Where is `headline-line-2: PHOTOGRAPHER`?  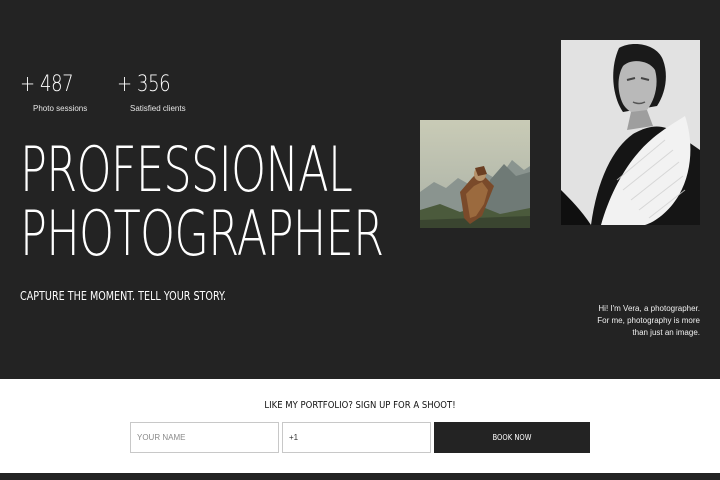
headline-line-2: PHOTOGRAPHER is located at coordinates (202, 233).